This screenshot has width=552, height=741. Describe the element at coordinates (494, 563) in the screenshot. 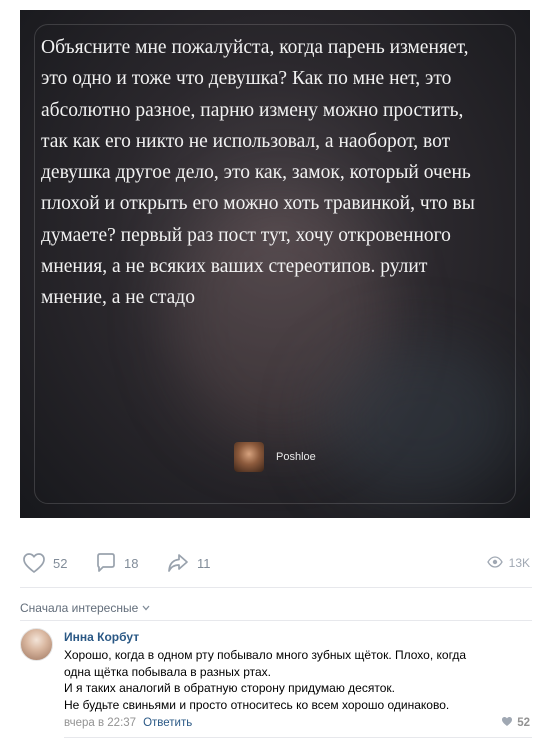

I see `eye-icon` at that location.